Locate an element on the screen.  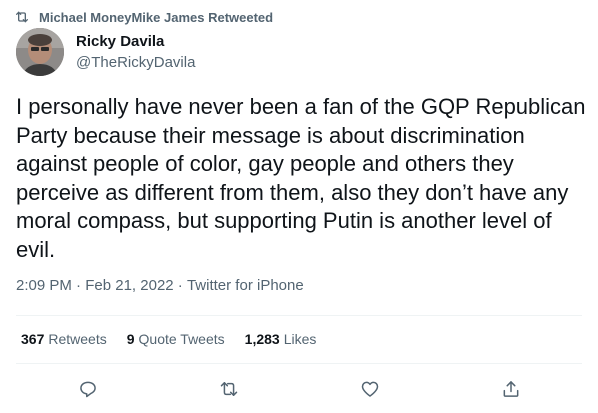
likes-count: 1,283 is located at coordinates (262, 339).